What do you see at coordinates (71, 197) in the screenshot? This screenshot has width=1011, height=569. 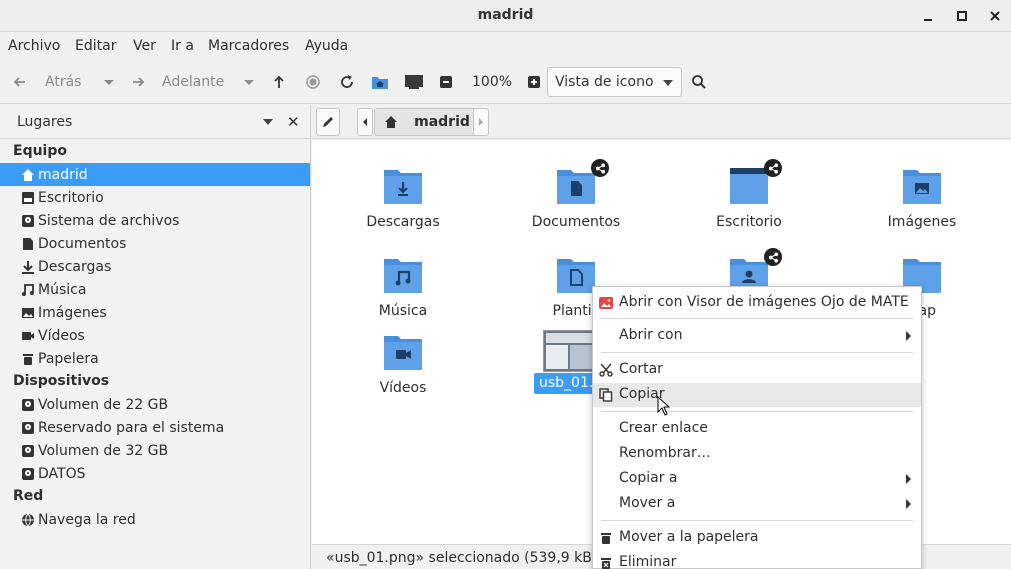 I see `sidebar-item-label: Escritorio` at bounding box center [71, 197].